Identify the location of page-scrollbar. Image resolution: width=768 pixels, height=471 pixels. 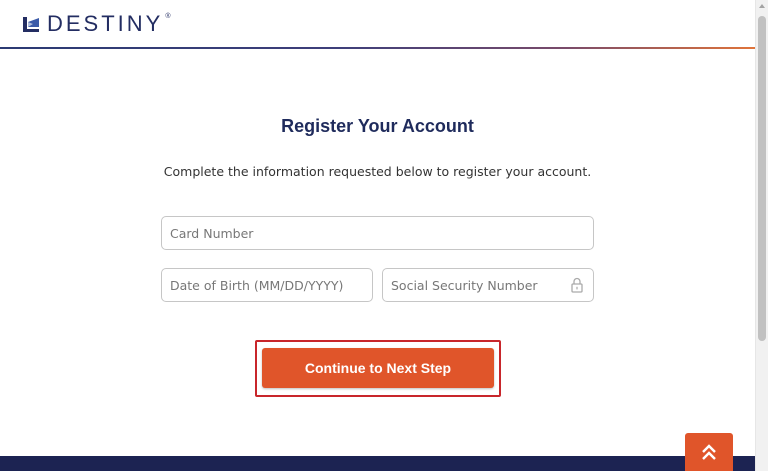
(761, 235).